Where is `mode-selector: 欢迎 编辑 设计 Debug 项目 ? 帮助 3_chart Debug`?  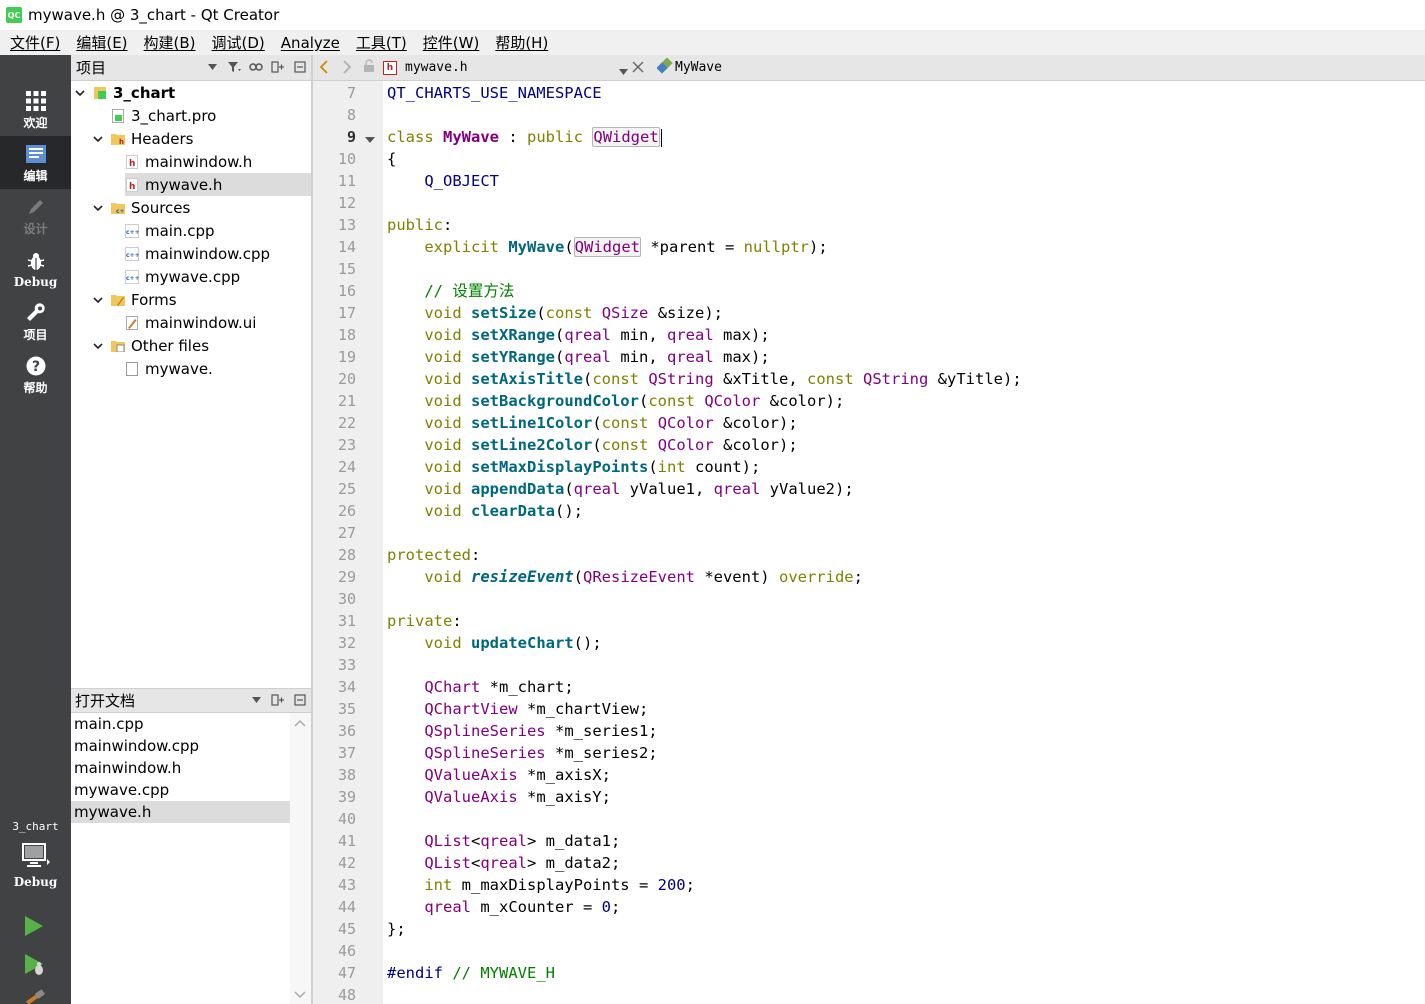 mode-selector: 欢迎 编辑 设计 Debug 项目 ? 帮助 3_chart Debug is located at coordinates (35, 529).